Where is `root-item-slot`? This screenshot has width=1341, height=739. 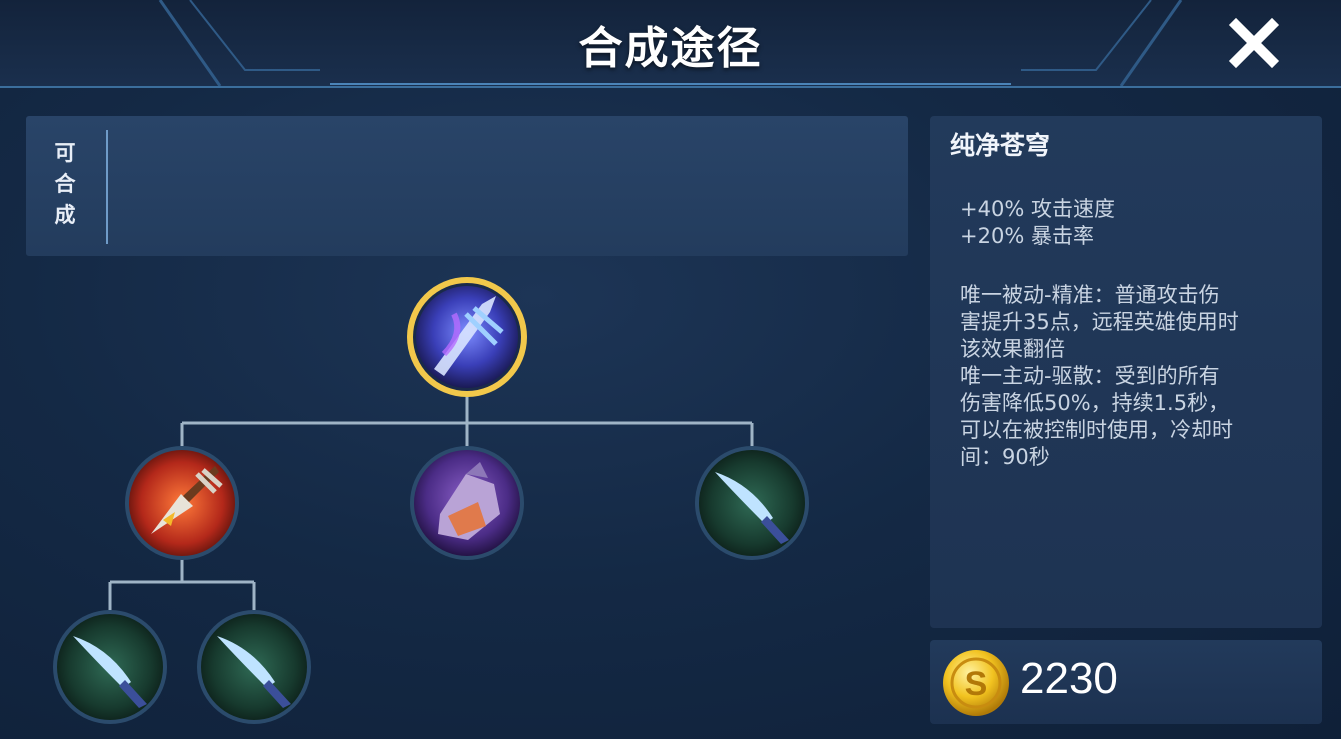
root-item-slot is located at coordinates (467, 337).